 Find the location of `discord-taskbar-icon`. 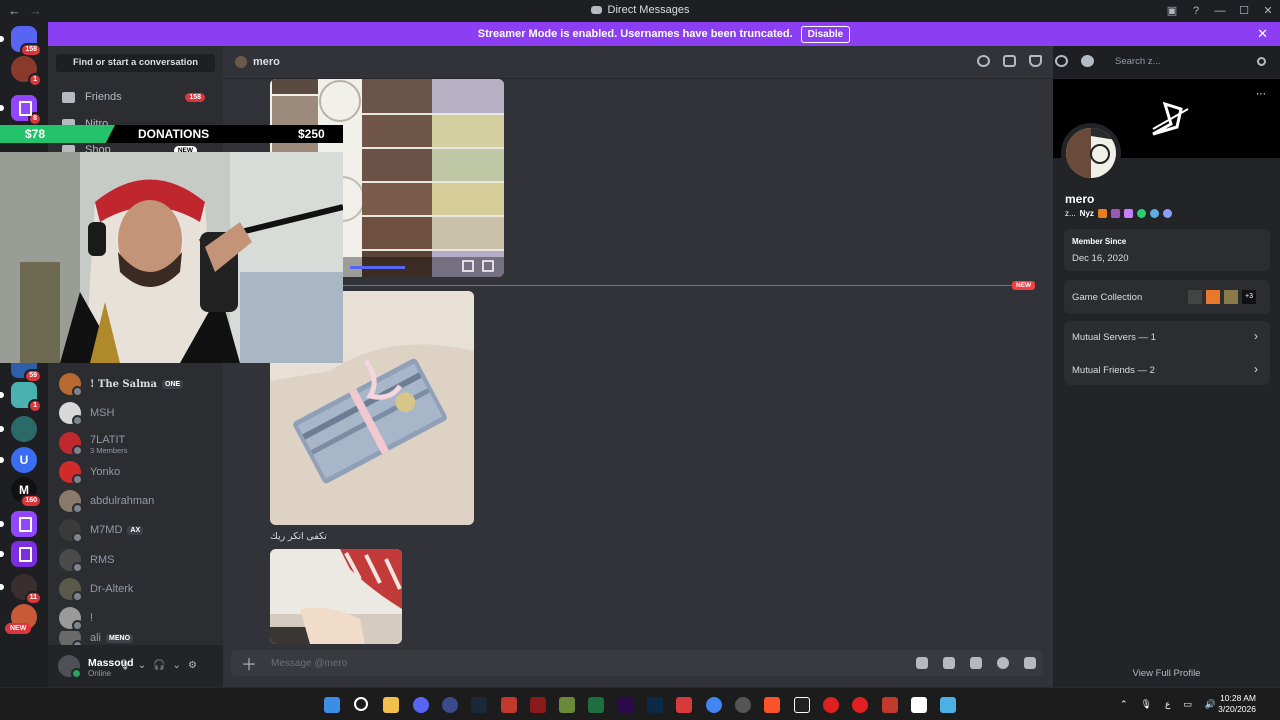

discord-taskbar-icon is located at coordinates (421, 705).